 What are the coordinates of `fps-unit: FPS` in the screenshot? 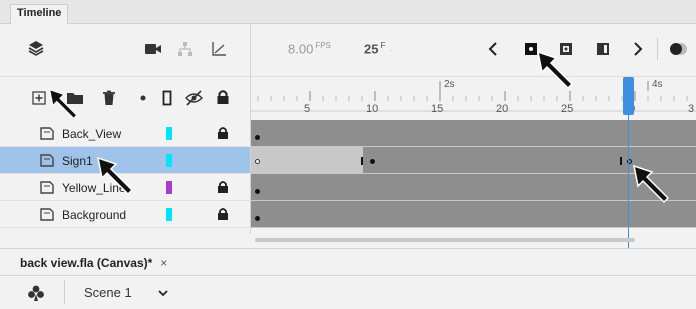 It's located at (323, 45).